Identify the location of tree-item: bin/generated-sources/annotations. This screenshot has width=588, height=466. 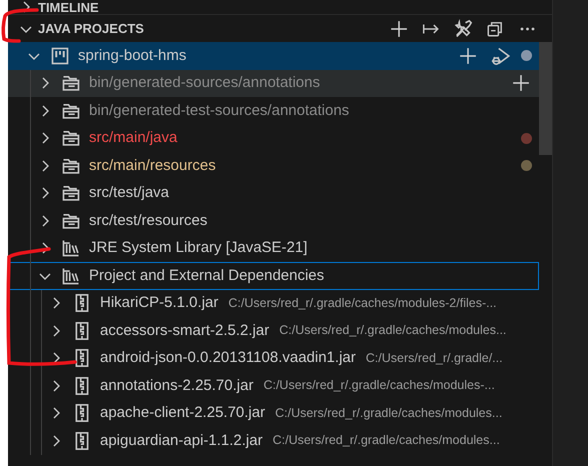
(273, 83).